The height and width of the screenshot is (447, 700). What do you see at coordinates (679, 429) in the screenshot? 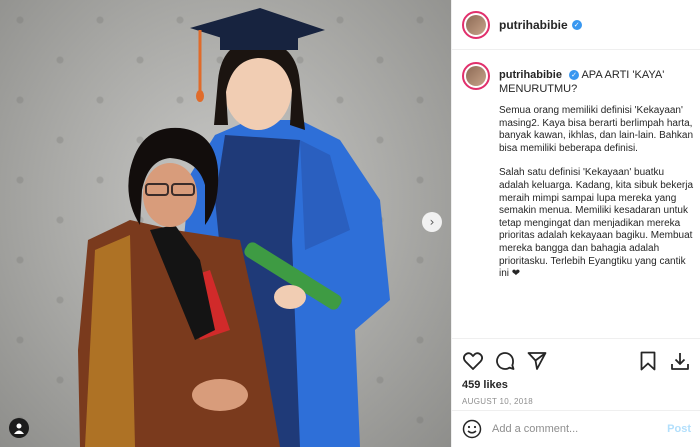
I see `post-comment-button: Post` at bounding box center [679, 429].